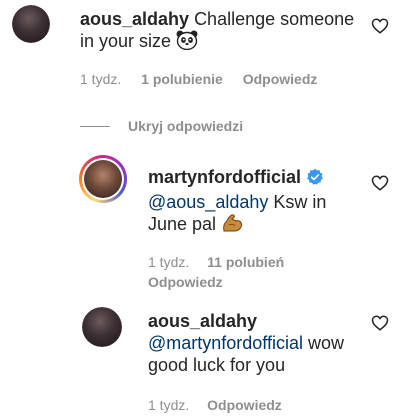  Describe the element at coordinates (95, 126) in the screenshot. I see `divider-line` at that location.